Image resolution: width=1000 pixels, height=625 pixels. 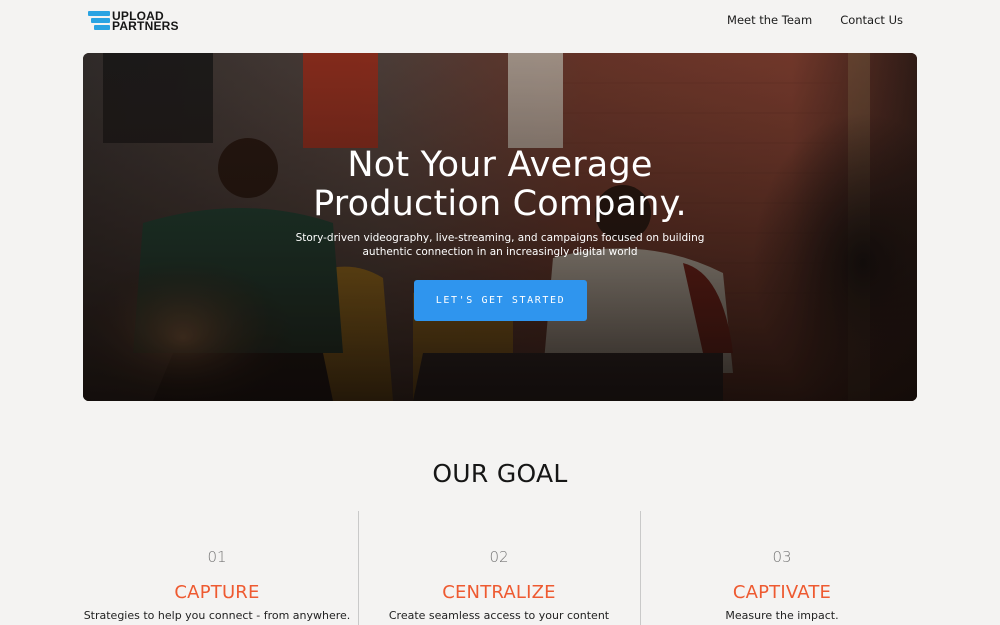 What do you see at coordinates (769, 20) in the screenshot?
I see `nav-link-meet-the-team: Meet the Team` at bounding box center [769, 20].